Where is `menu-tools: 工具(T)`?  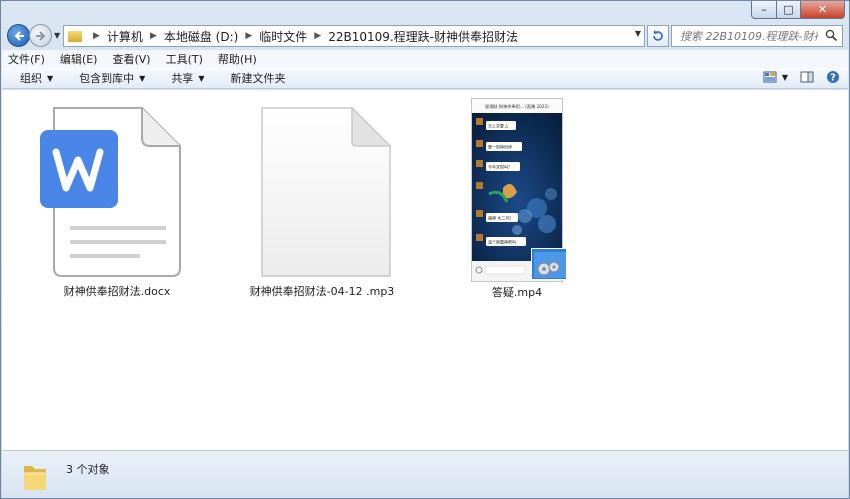
menu-tools: 工具(T) is located at coordinates (184, 59).